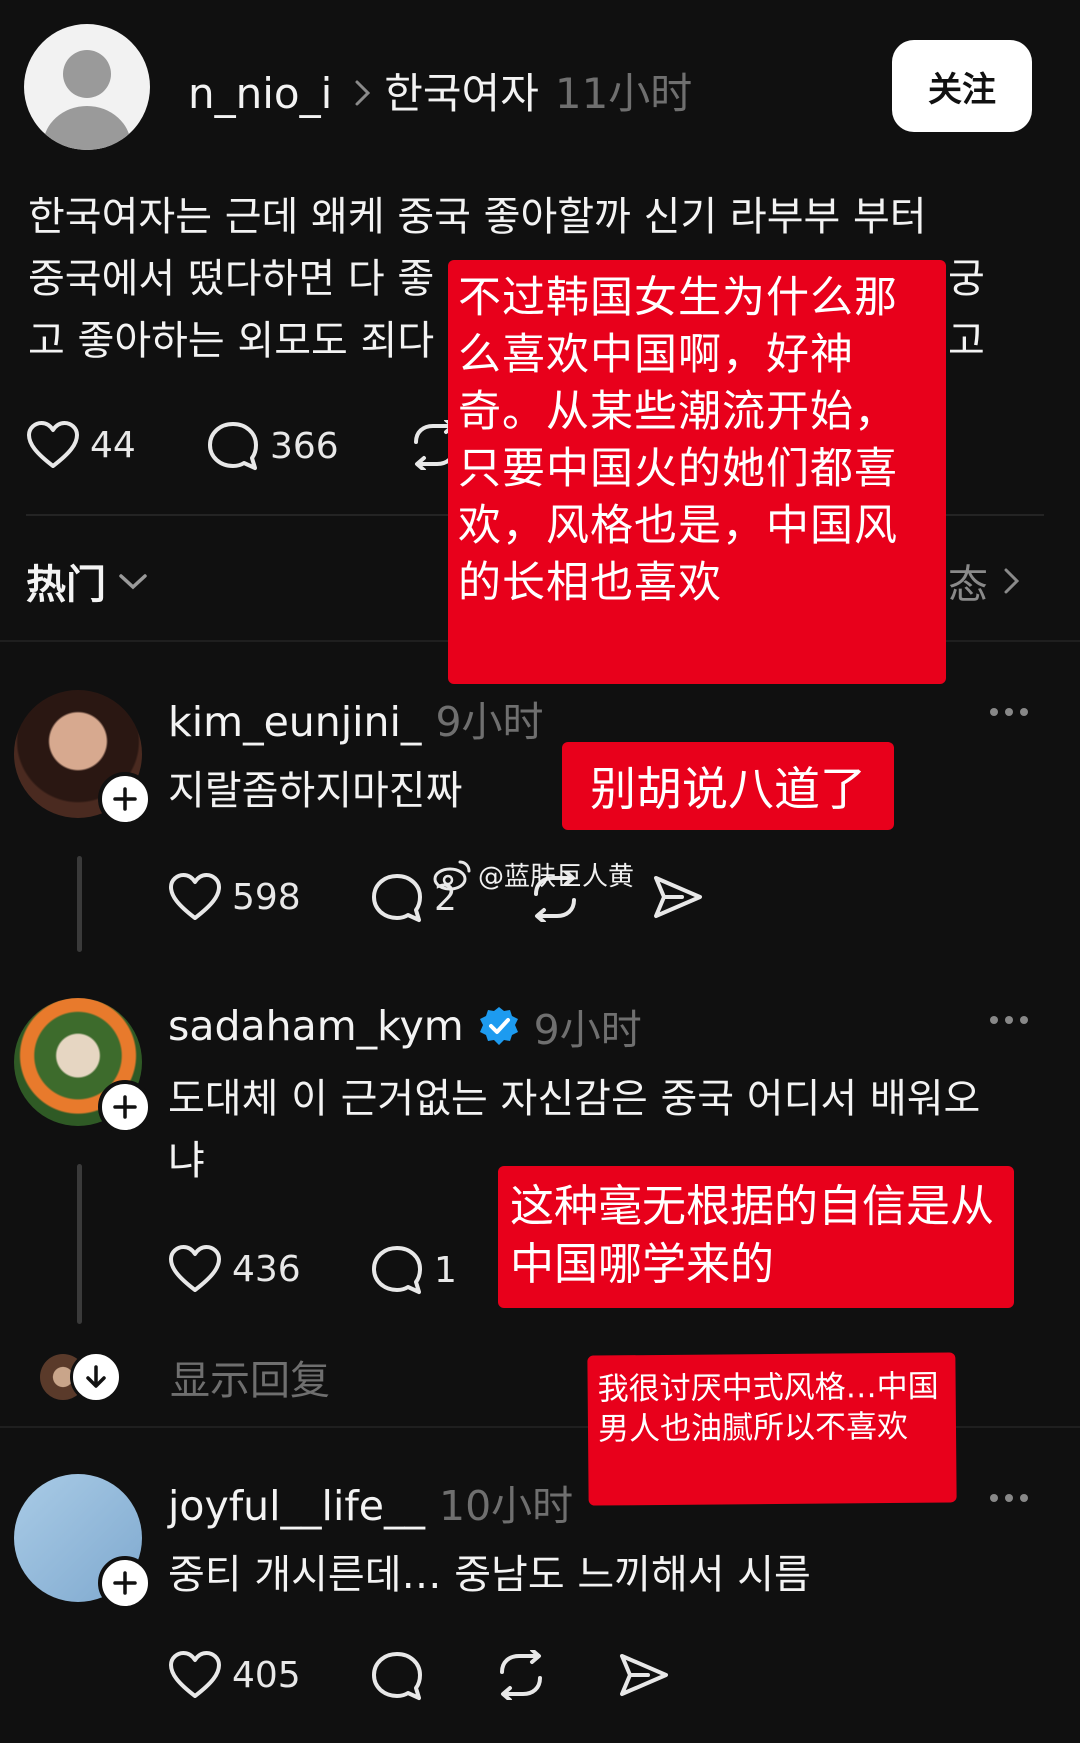 The height and width of the screenshot is (1743, 1080). I want to click on reply-comment-count: 1, so click(445, 1270).